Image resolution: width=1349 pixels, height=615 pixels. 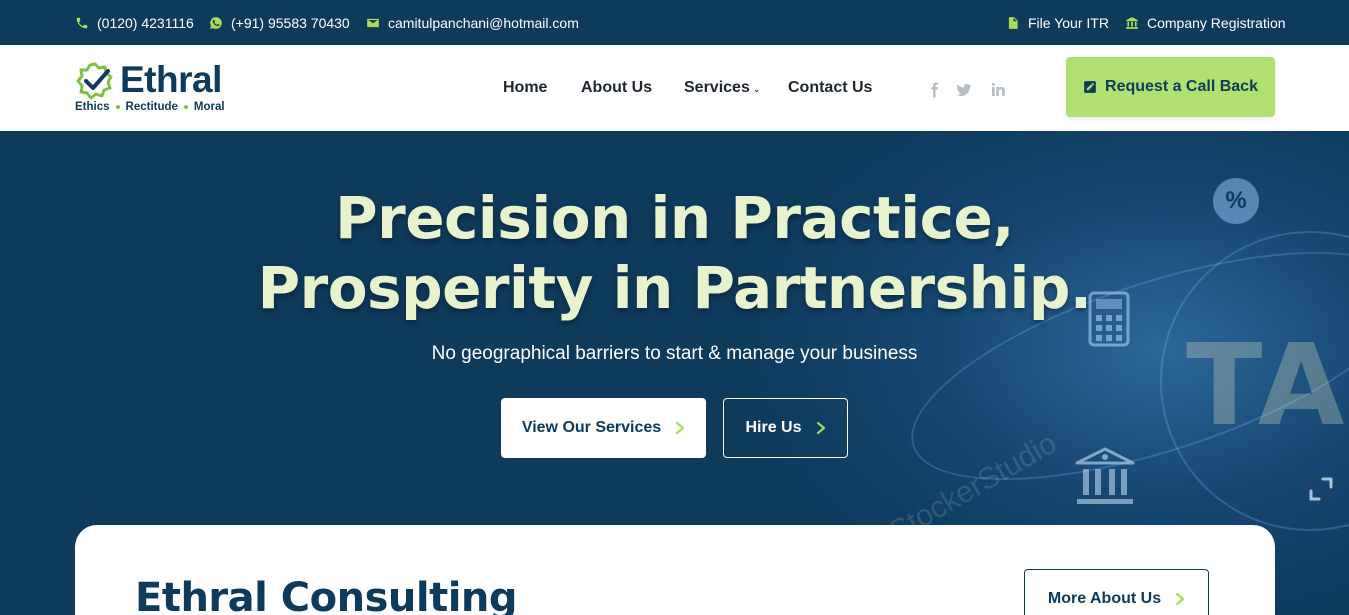 I want to click on logo-name: Ethral, so click(x=171, y=79).